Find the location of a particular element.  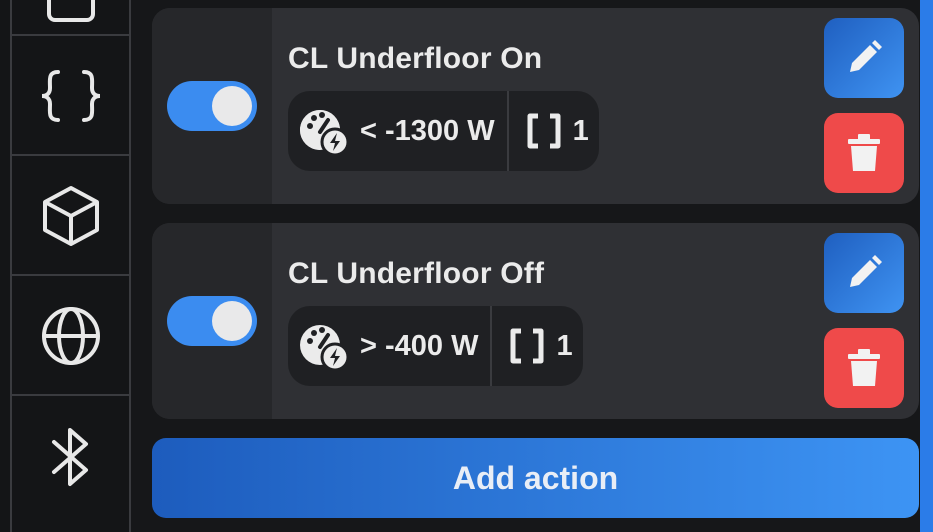

sidebar-item-device is located at coordinates (70, 18).